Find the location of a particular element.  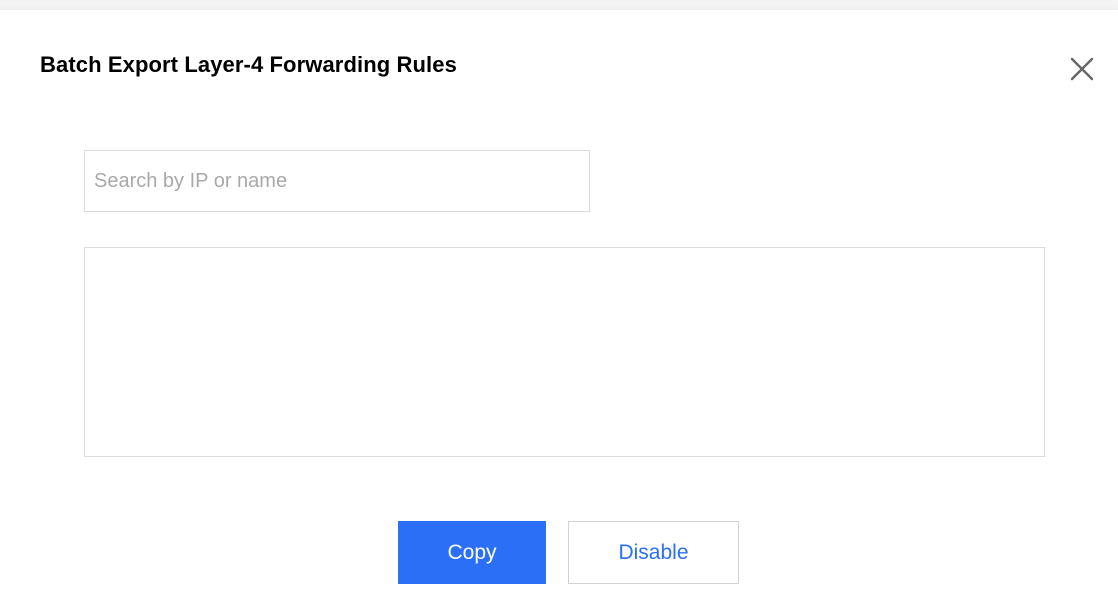

close-button is located at coordinates (1082, 69).